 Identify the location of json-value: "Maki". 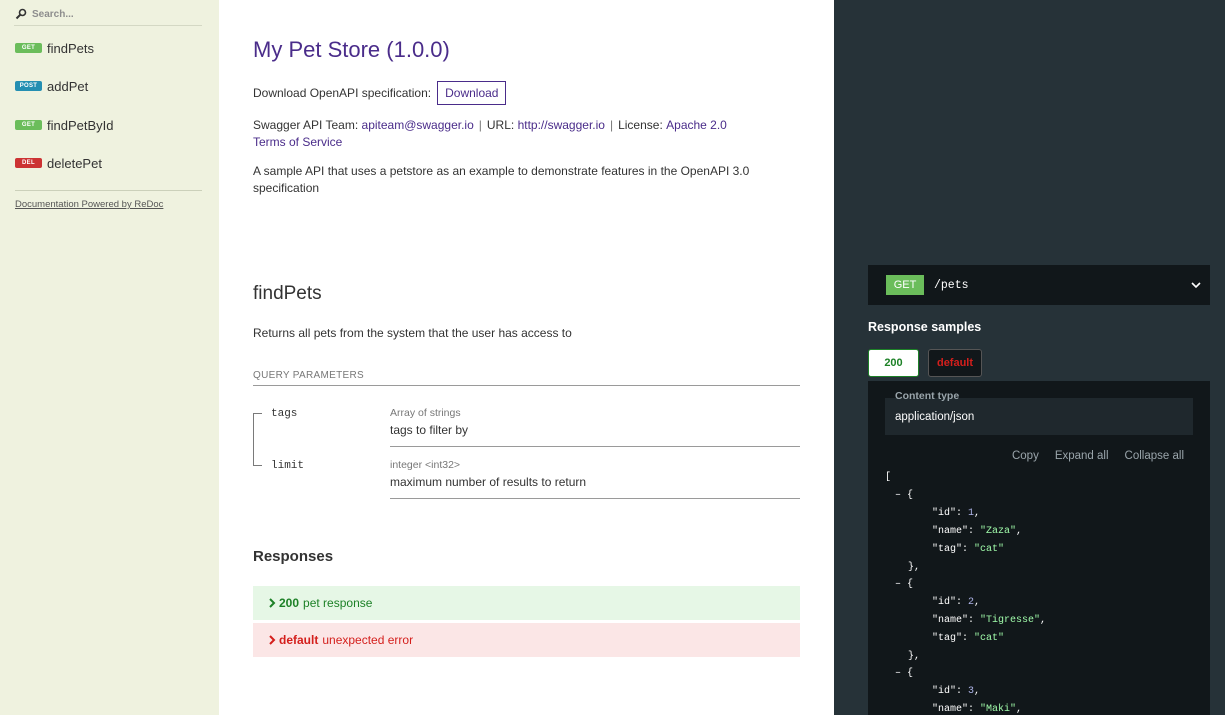
(998, 709).